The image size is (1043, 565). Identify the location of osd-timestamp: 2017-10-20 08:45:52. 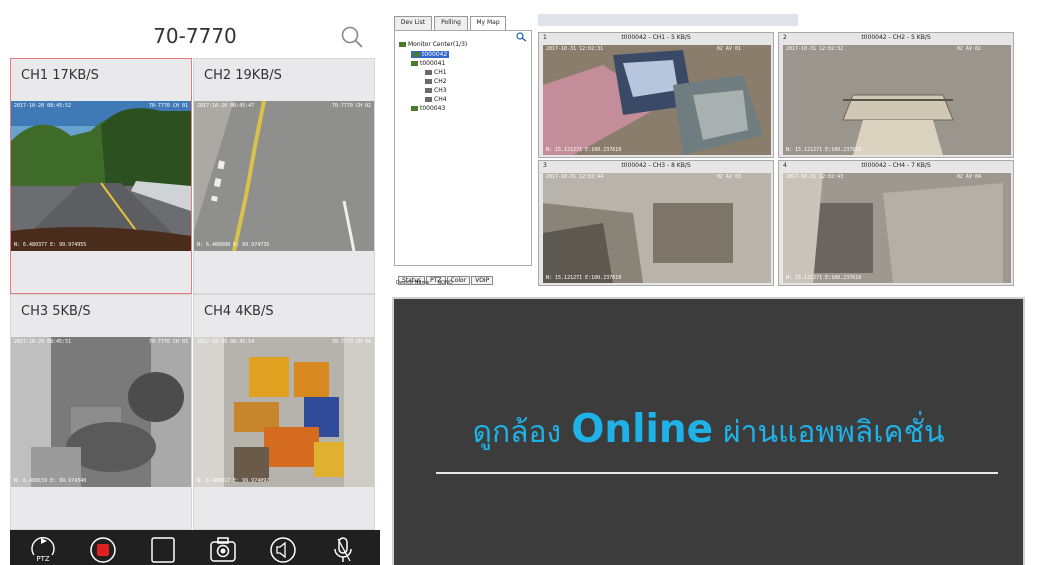
(43, 106).